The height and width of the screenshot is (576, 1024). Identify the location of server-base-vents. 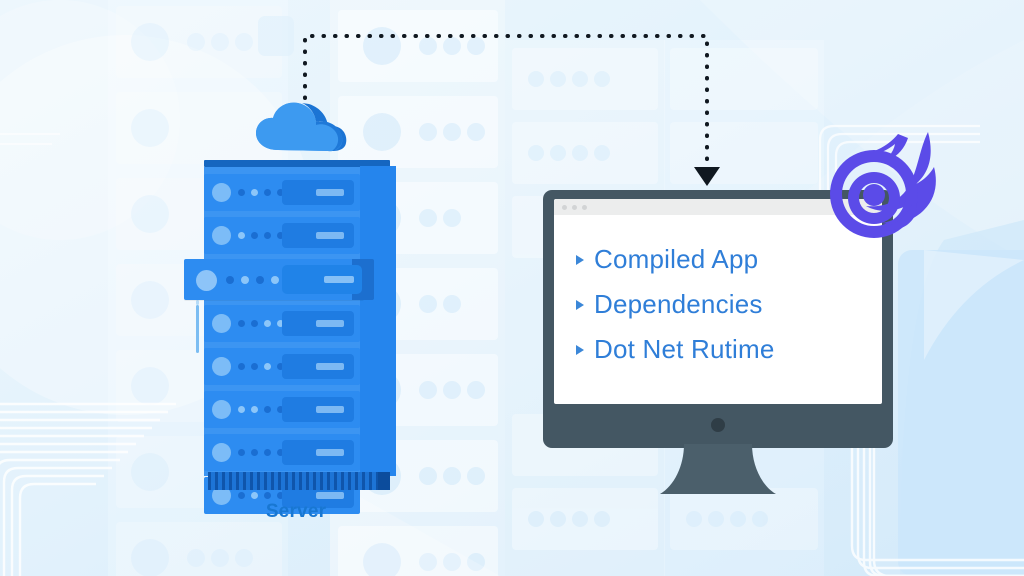
(299, 481).